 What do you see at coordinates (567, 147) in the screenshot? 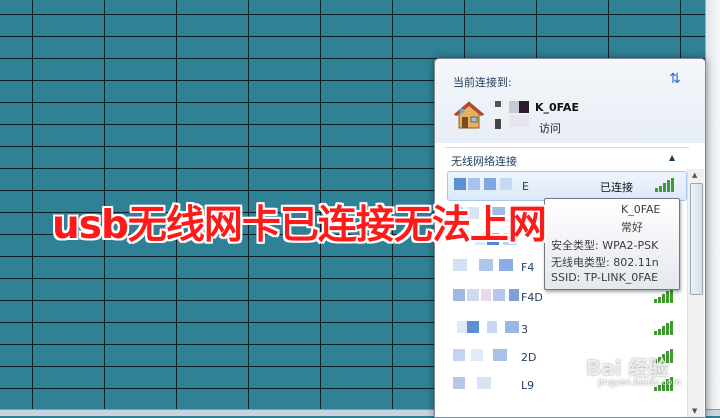
I see `divider` at bounding box center [567, 147].